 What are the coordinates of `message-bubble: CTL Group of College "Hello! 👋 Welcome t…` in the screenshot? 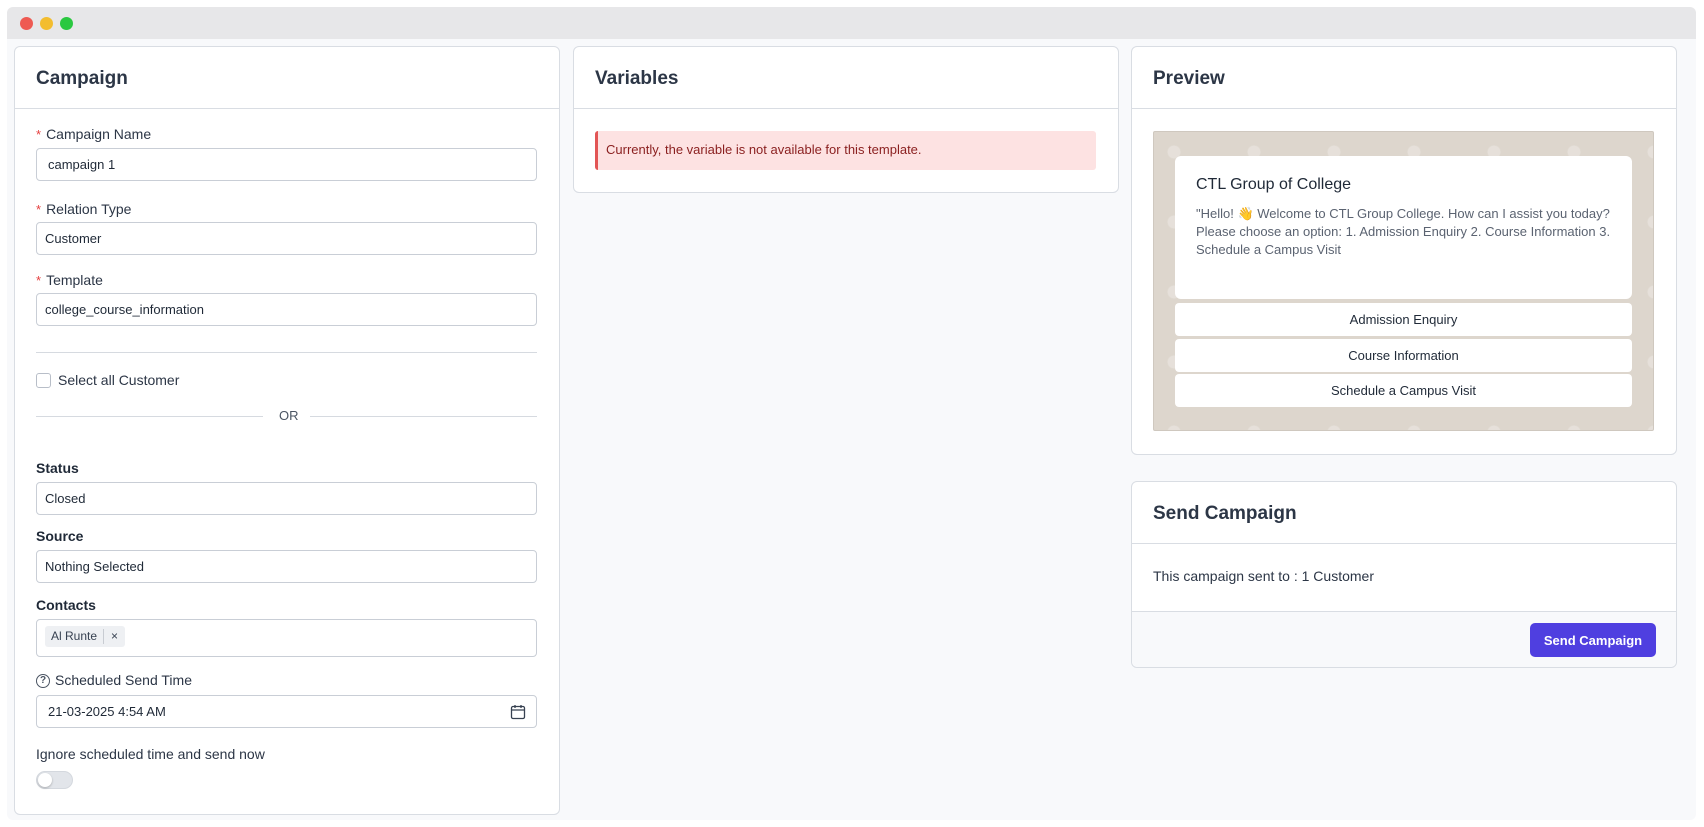 It's located at (1403, 227).